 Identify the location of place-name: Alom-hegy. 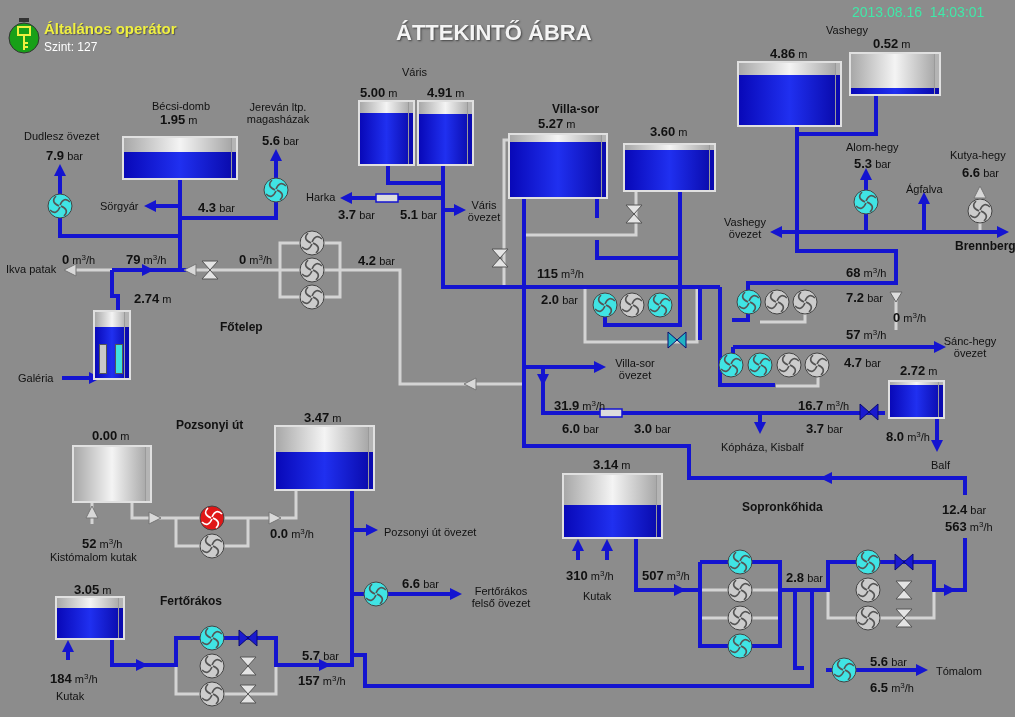
(872, 147).